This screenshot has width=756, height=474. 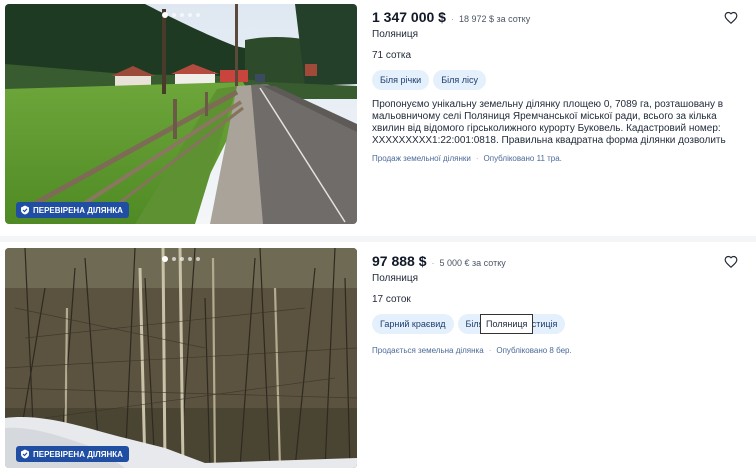 I want to click on tag-nice-view: Гарний краєвид, so click(x=413, y=324).